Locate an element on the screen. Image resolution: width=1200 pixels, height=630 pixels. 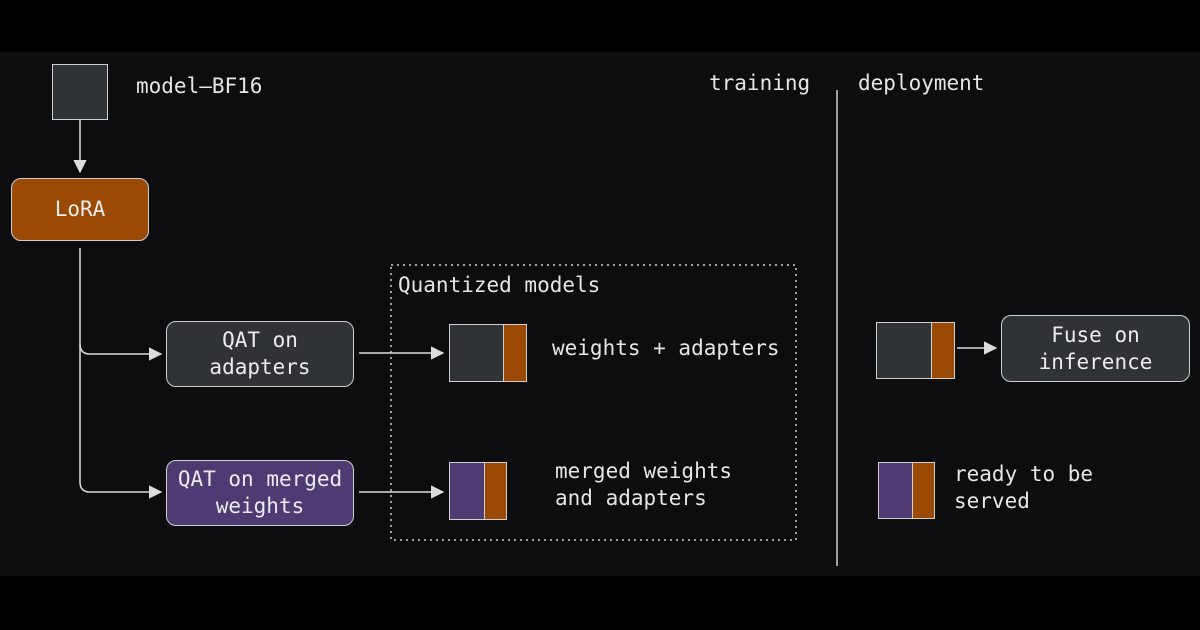
deploy-merged-model is located at coordinates (906, 490).